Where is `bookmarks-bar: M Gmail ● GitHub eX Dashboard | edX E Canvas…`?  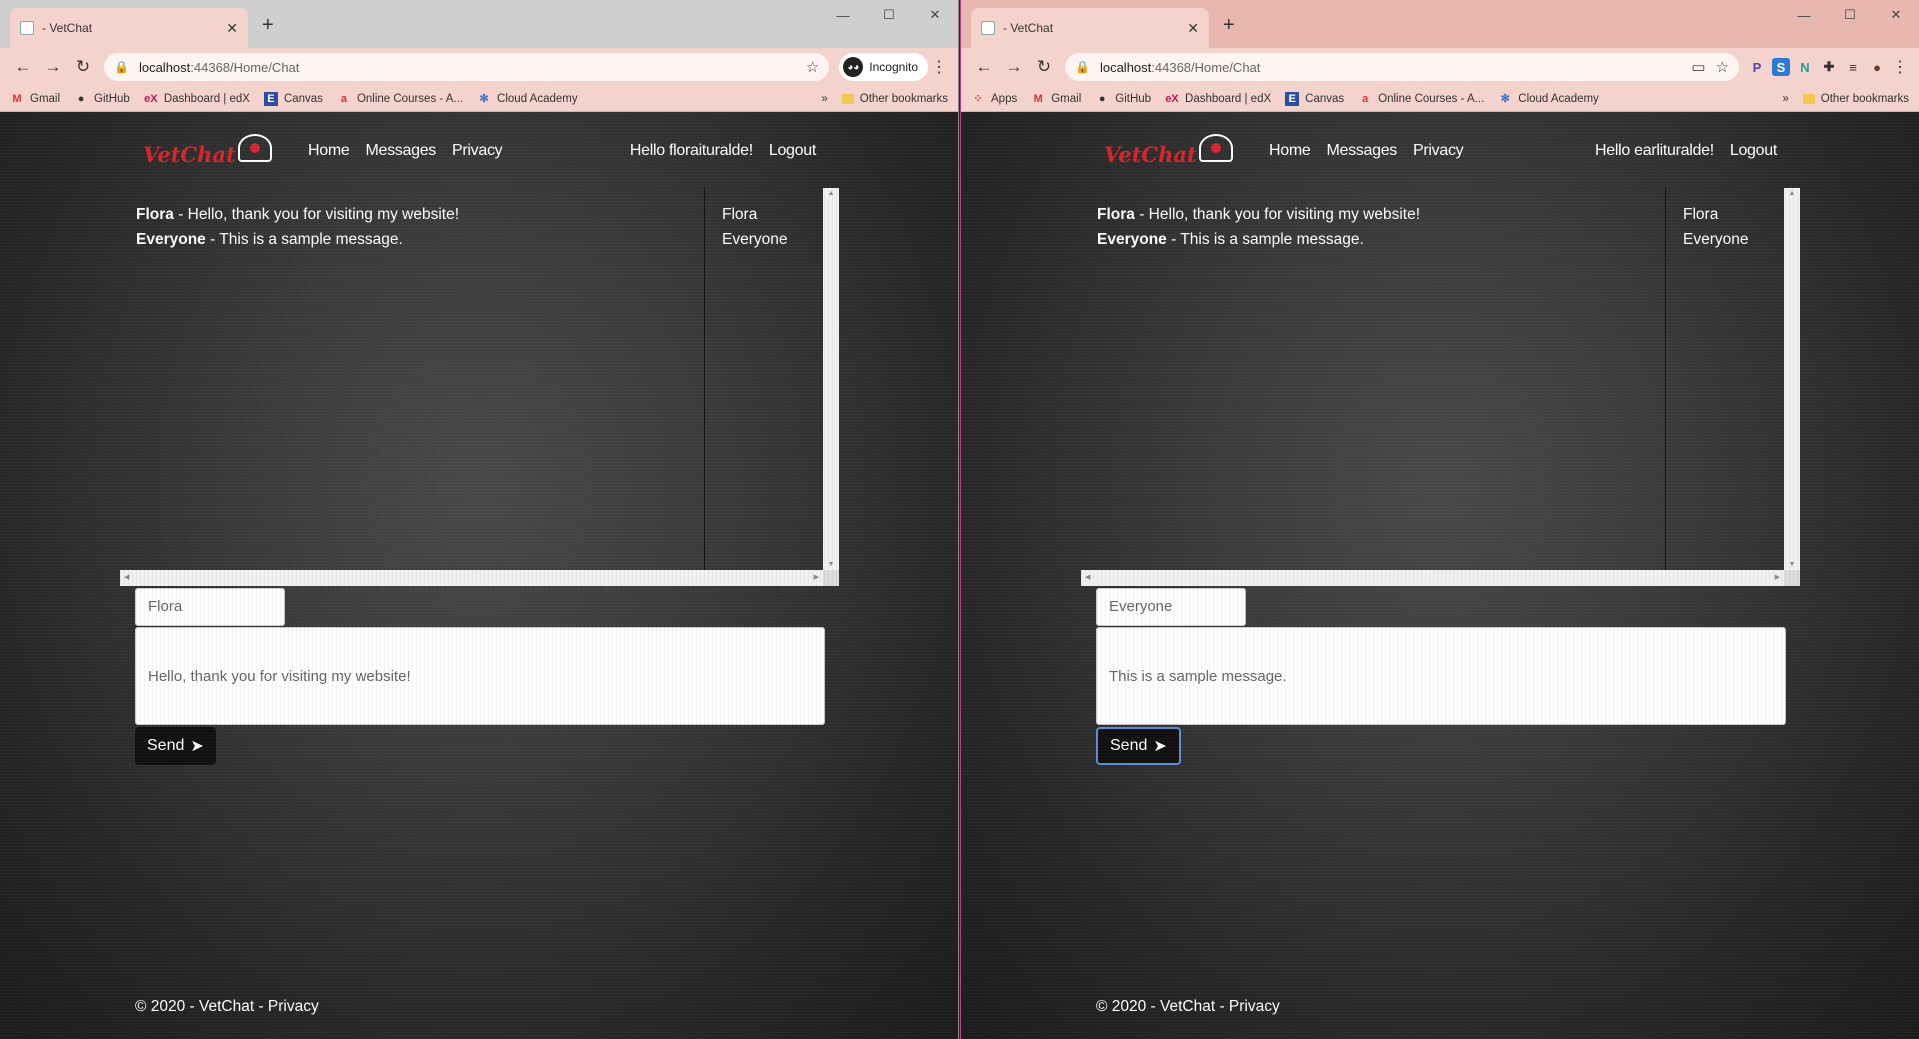 bookmarks-bar: M Gmail ● GitHub eX Dashboard | edX E Canvas… is located at coordinates (479, 99).